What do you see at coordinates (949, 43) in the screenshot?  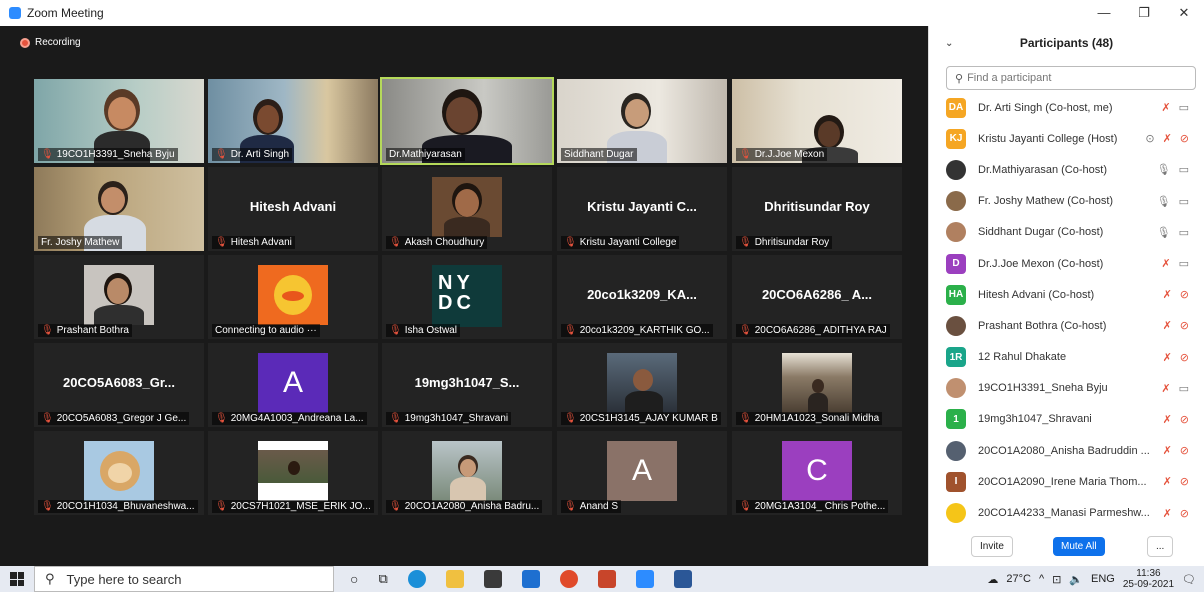 I see `collapse-chevron-icon: ⌄` at bounding box center [949, 43].